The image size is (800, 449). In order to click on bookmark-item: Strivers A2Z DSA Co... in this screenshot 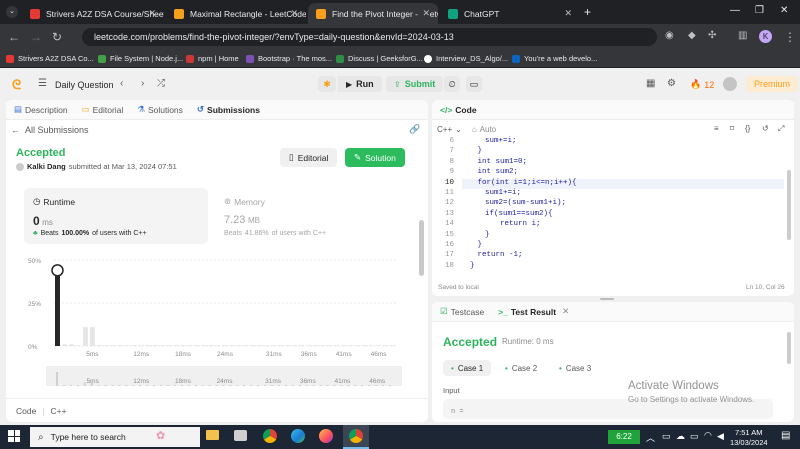, I will do `click(50, 58)`.